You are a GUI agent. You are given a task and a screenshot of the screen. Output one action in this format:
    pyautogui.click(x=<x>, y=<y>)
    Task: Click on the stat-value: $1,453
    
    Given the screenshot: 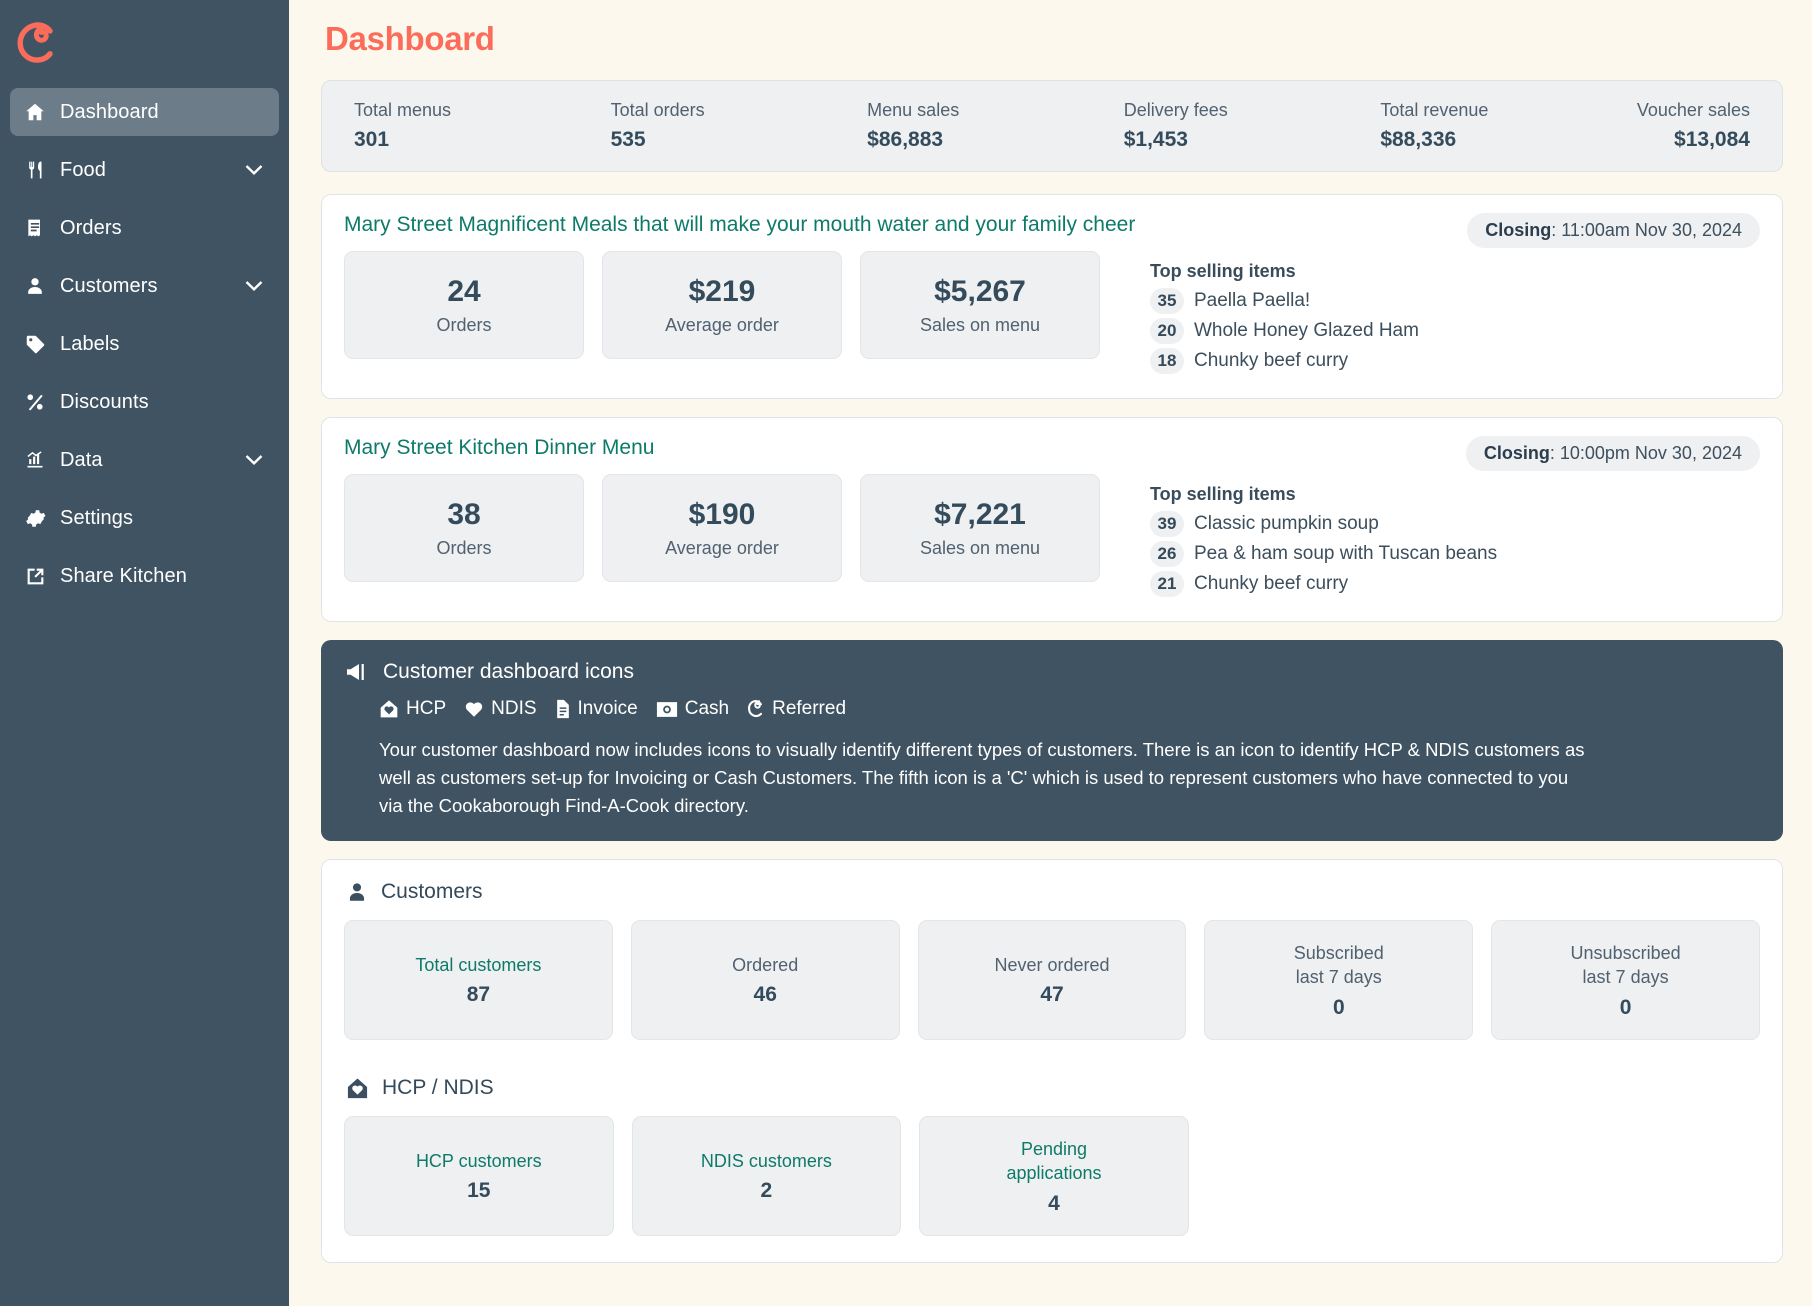 What is the action you would take?
    pyautogui.click(x=1155, y=139)
    